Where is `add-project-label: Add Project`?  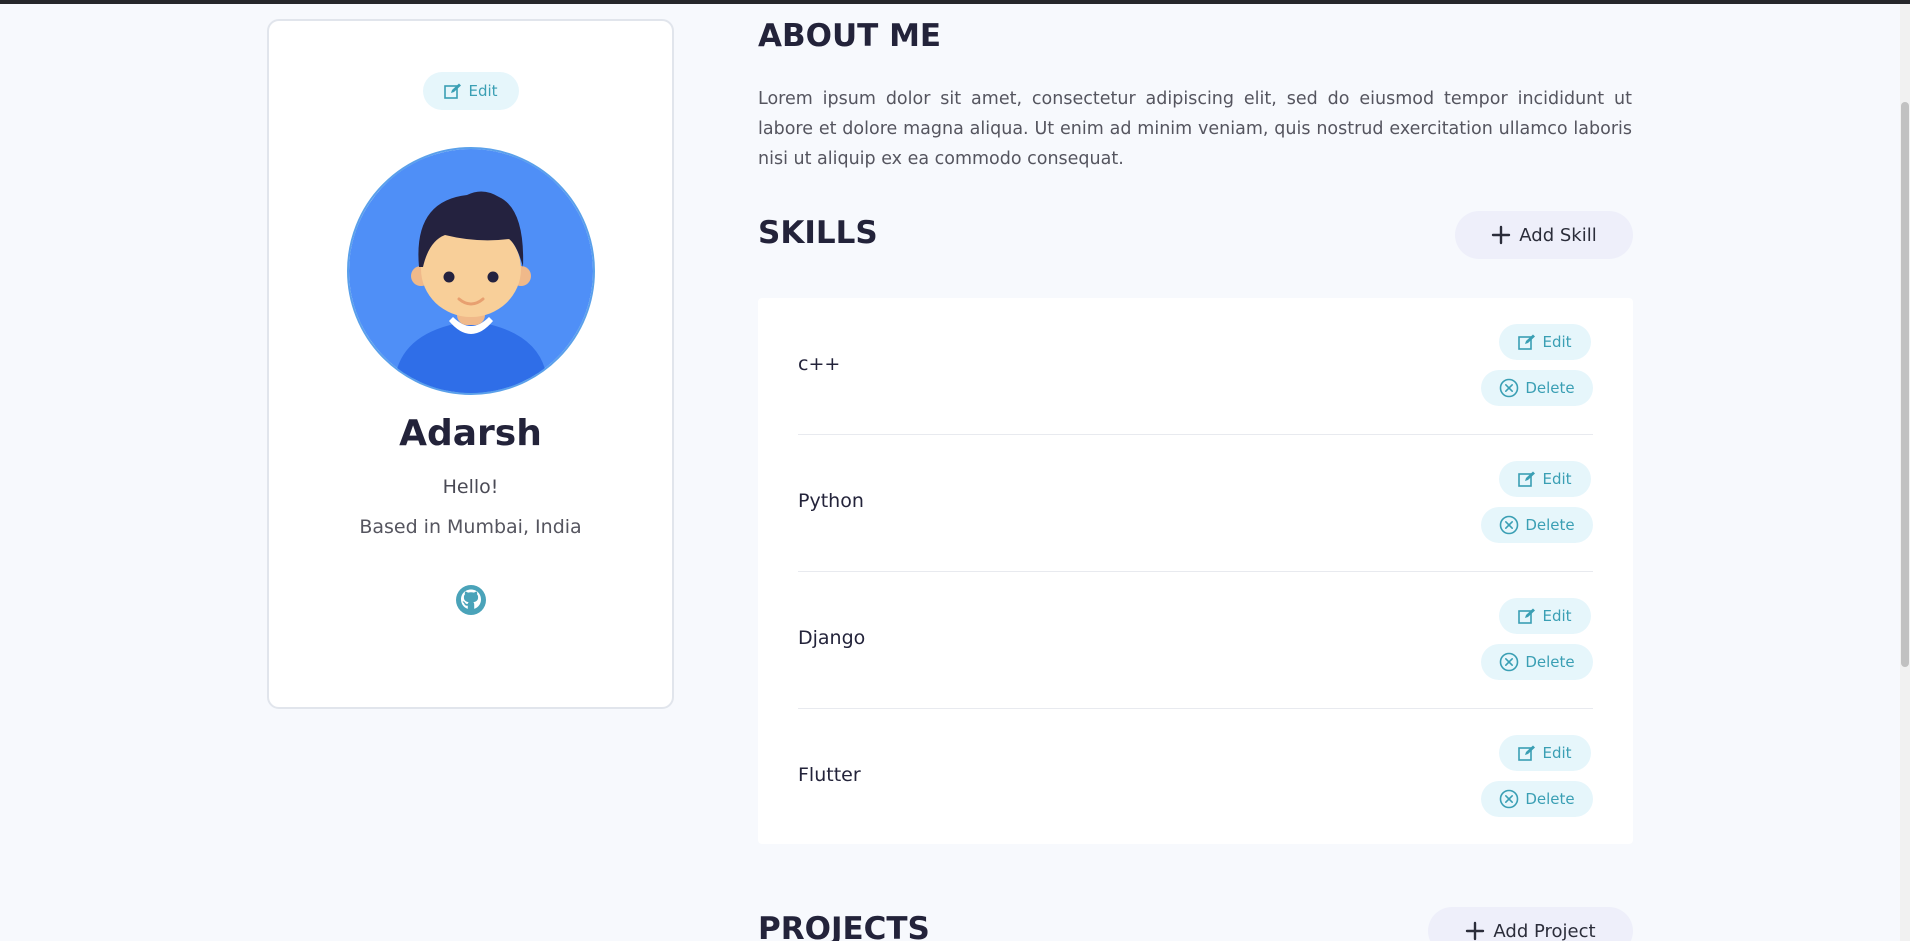
add-project-label: Add Project is located at coordinates (1544, 930).